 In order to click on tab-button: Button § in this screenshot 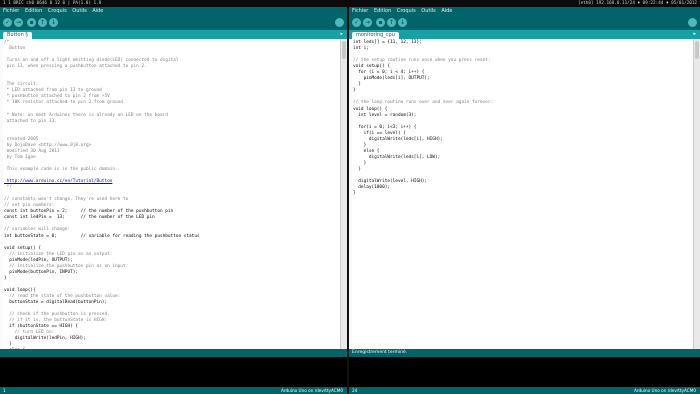, I will do `click(17, 35)`.